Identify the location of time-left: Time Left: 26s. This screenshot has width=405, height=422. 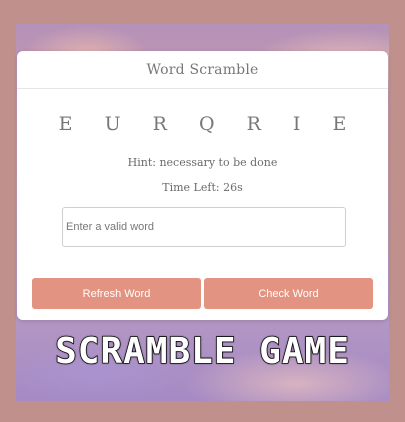
(202, 187).